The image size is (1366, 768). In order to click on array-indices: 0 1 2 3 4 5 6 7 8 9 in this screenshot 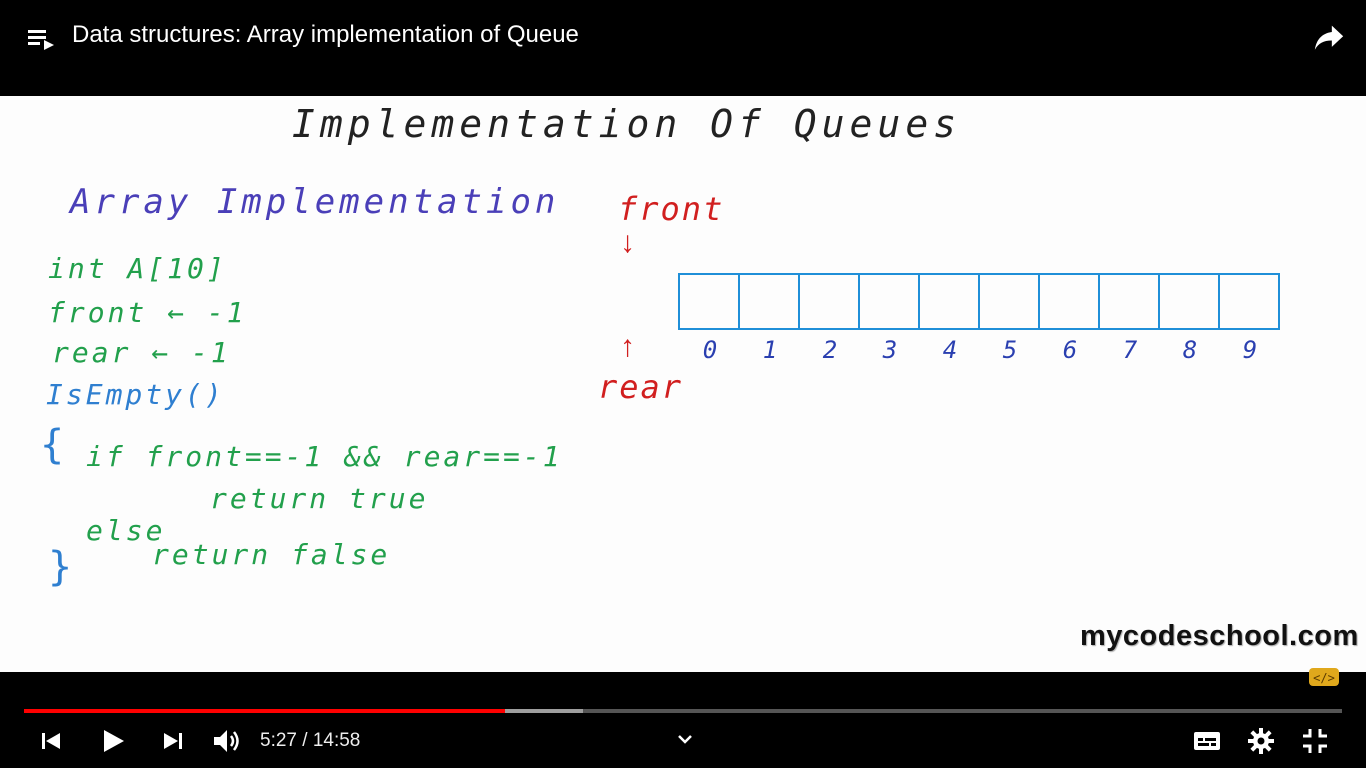, I will do `click(980, 350)`.